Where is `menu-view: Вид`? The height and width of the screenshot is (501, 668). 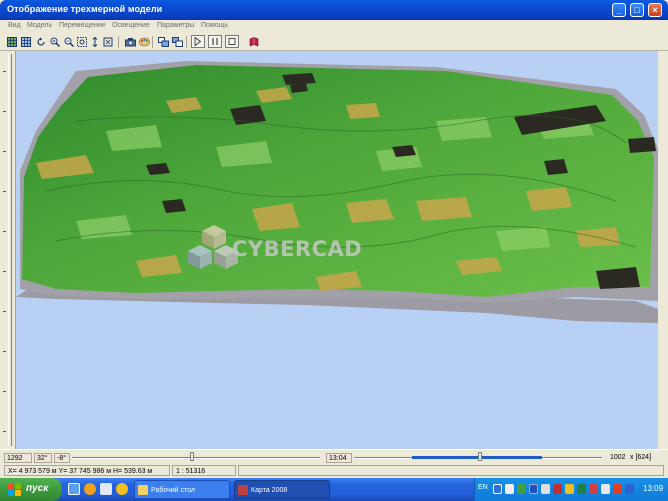 menu-view: Вид is located at coordinates (14, 25).